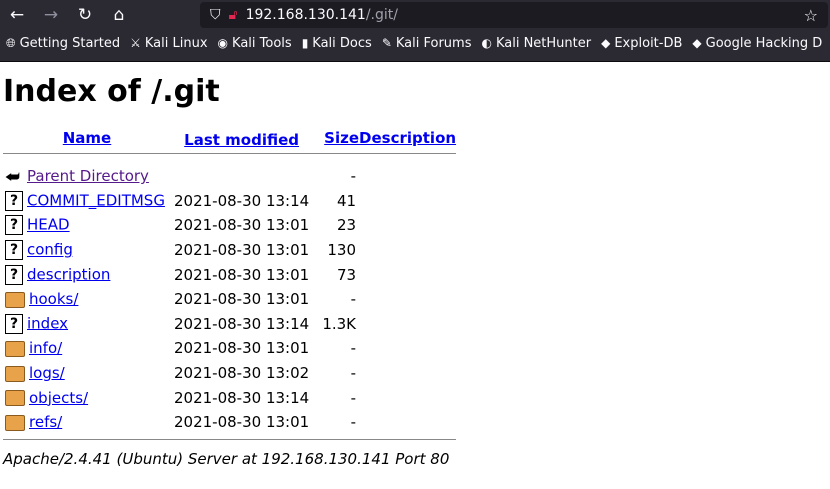 This screenshot has height=489, width=830. What do you see at coordinates (342, 250) in the screenshot?
I see `size-cell: 130` at bounding box center [342, 250].